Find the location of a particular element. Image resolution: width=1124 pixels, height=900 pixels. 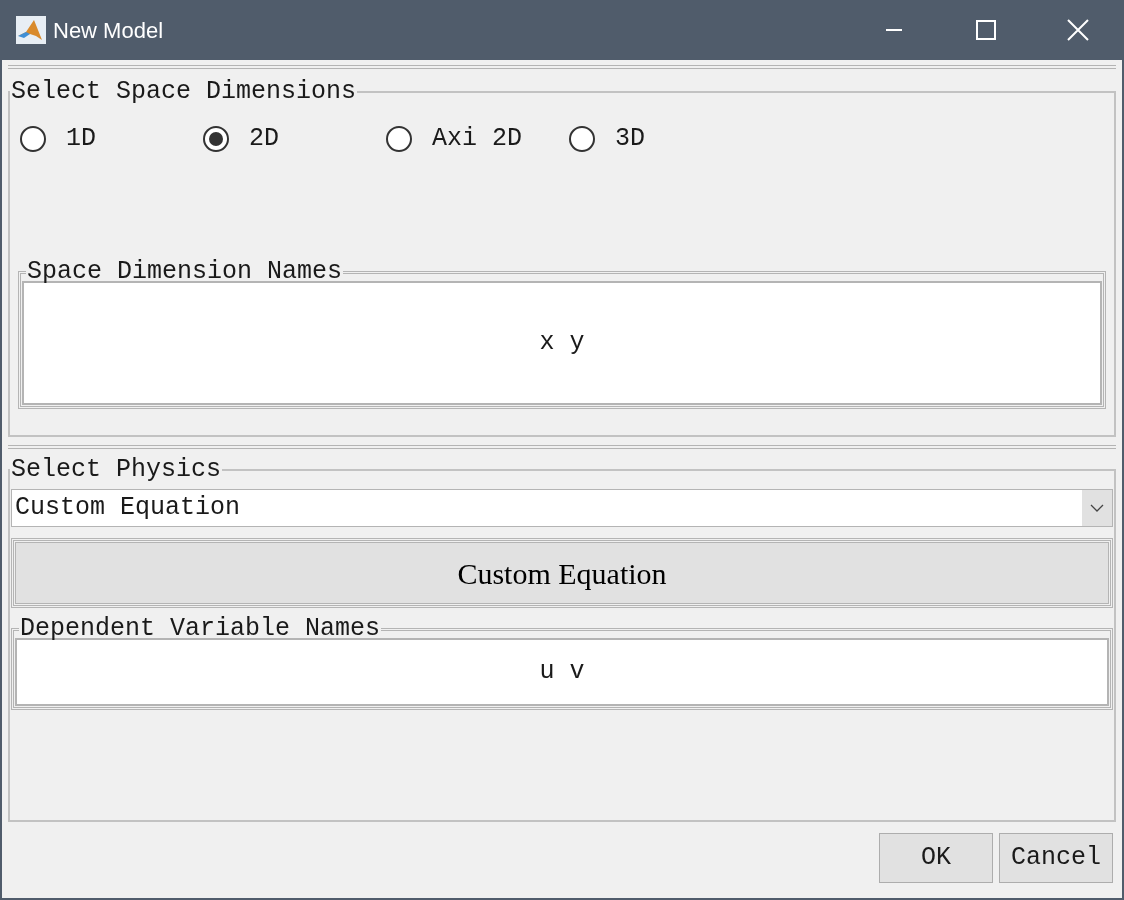

custom-equation-button: Custom Equation is located at coordinates (562, 573).